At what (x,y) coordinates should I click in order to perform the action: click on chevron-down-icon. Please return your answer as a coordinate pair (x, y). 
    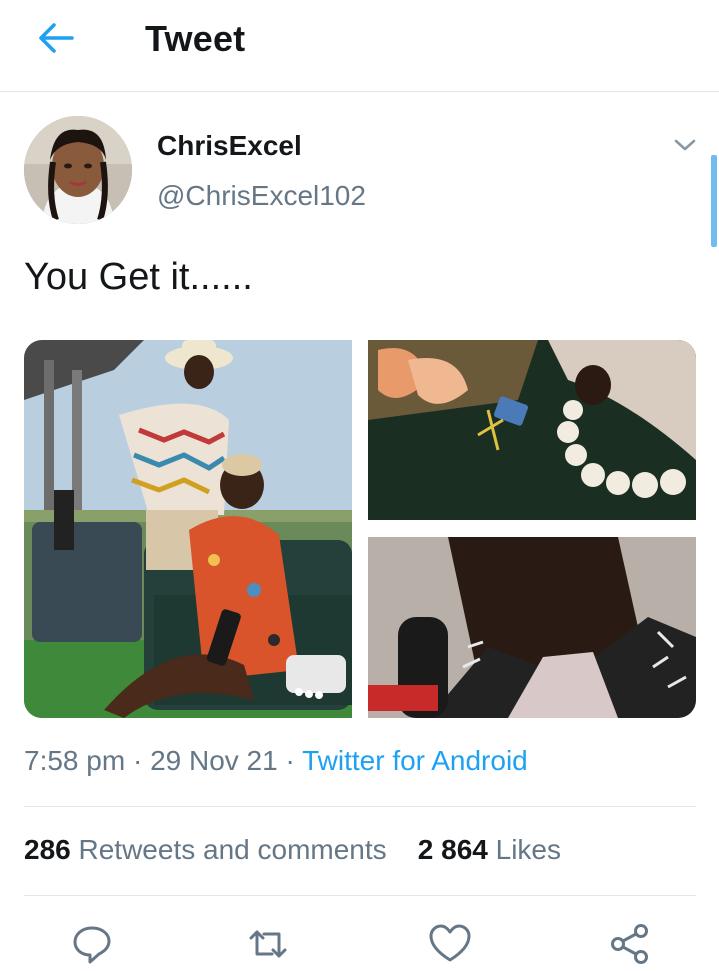
    Looking at the image, I should click on (685, 145).